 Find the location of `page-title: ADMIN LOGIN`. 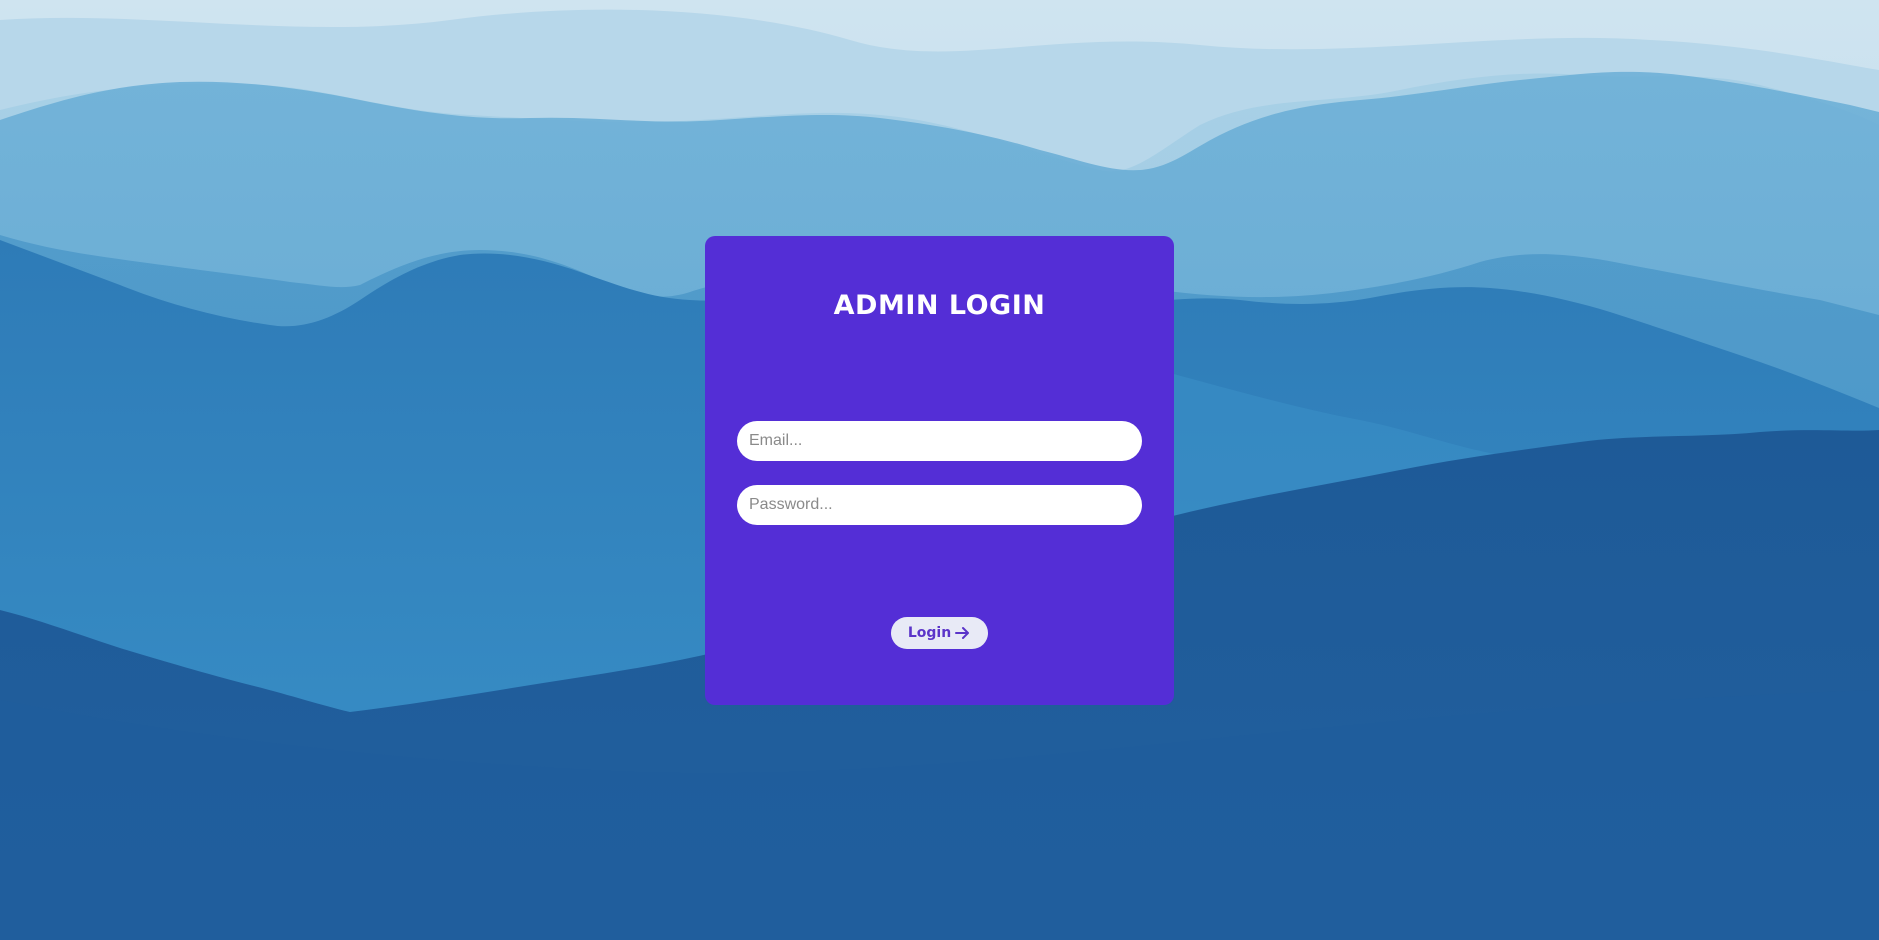

page-title: ADMIN LOGIN is located at coordinates (939, 305).